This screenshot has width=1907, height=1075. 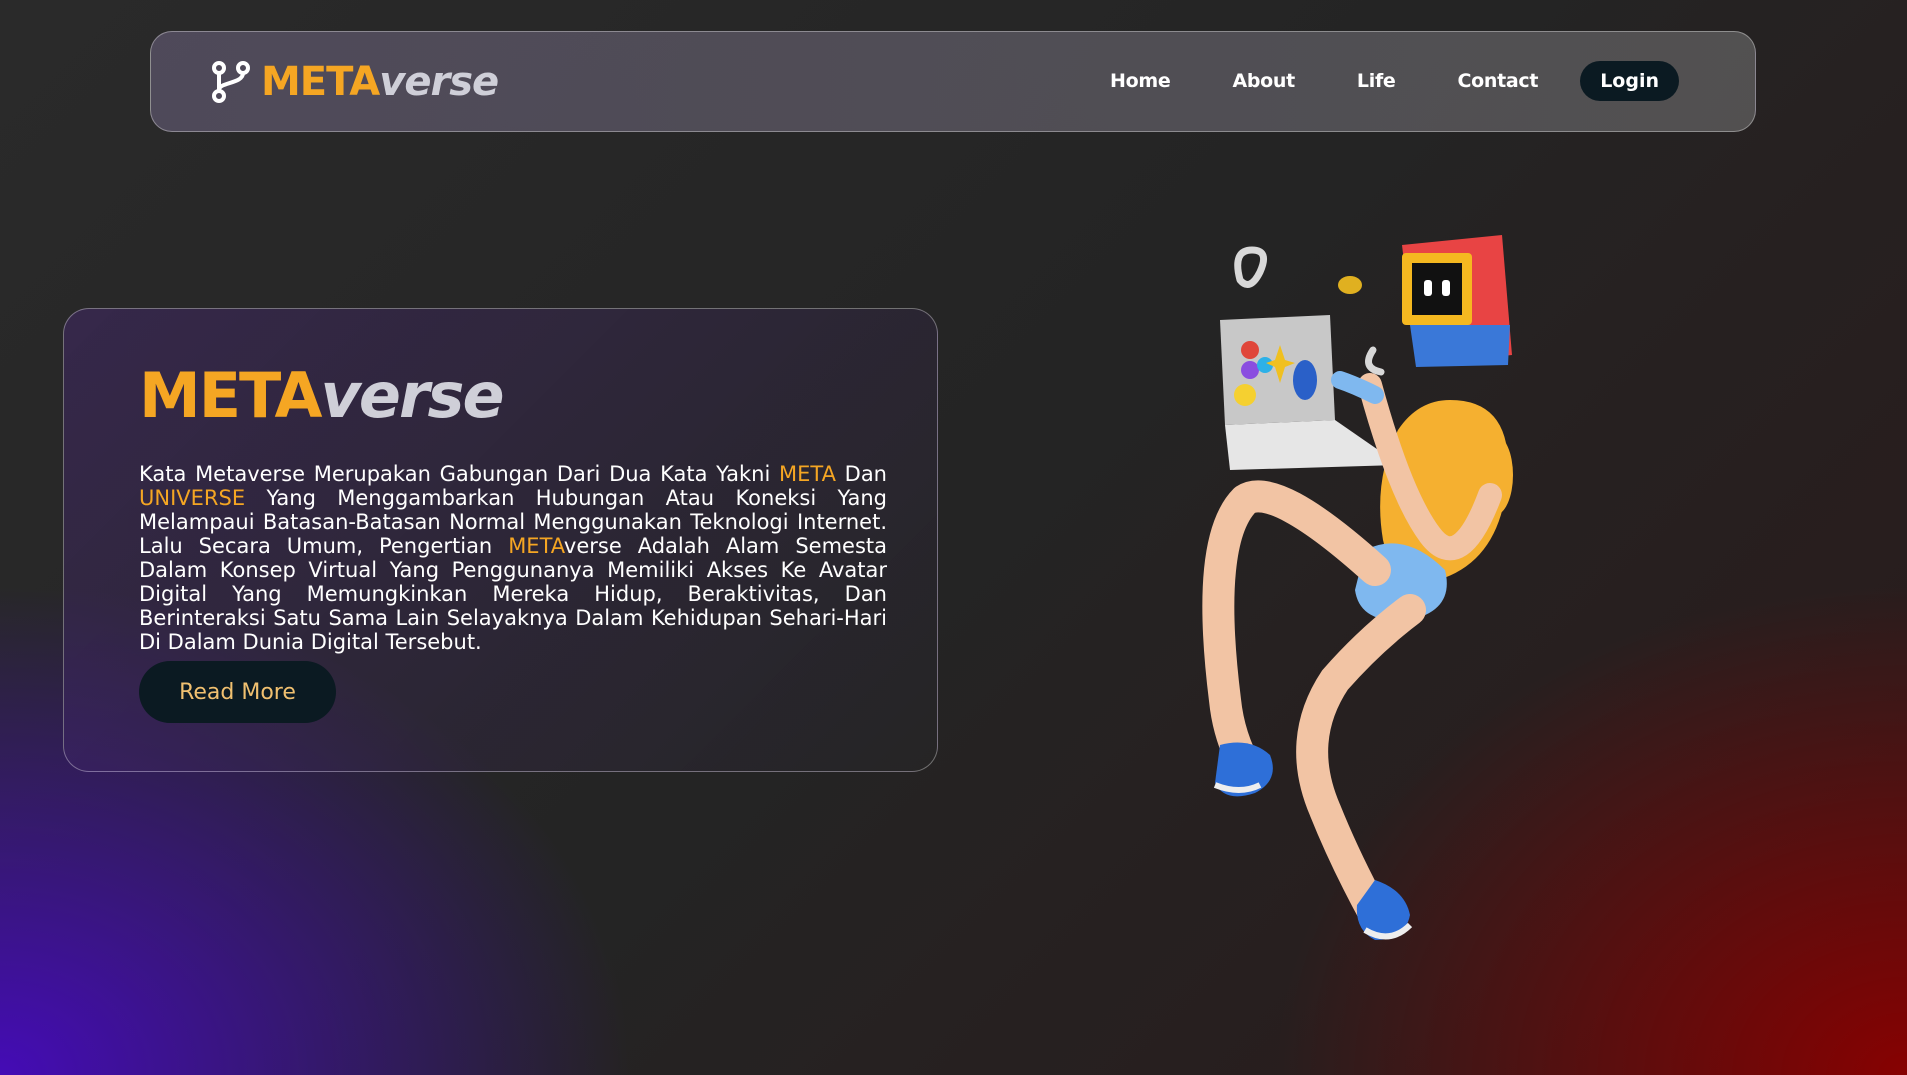 What do you see at coordinates (953, 81) in the screenshot?
I see `navbar: METAverse Home About Life Contact Login` at bounding box center [953, 81].